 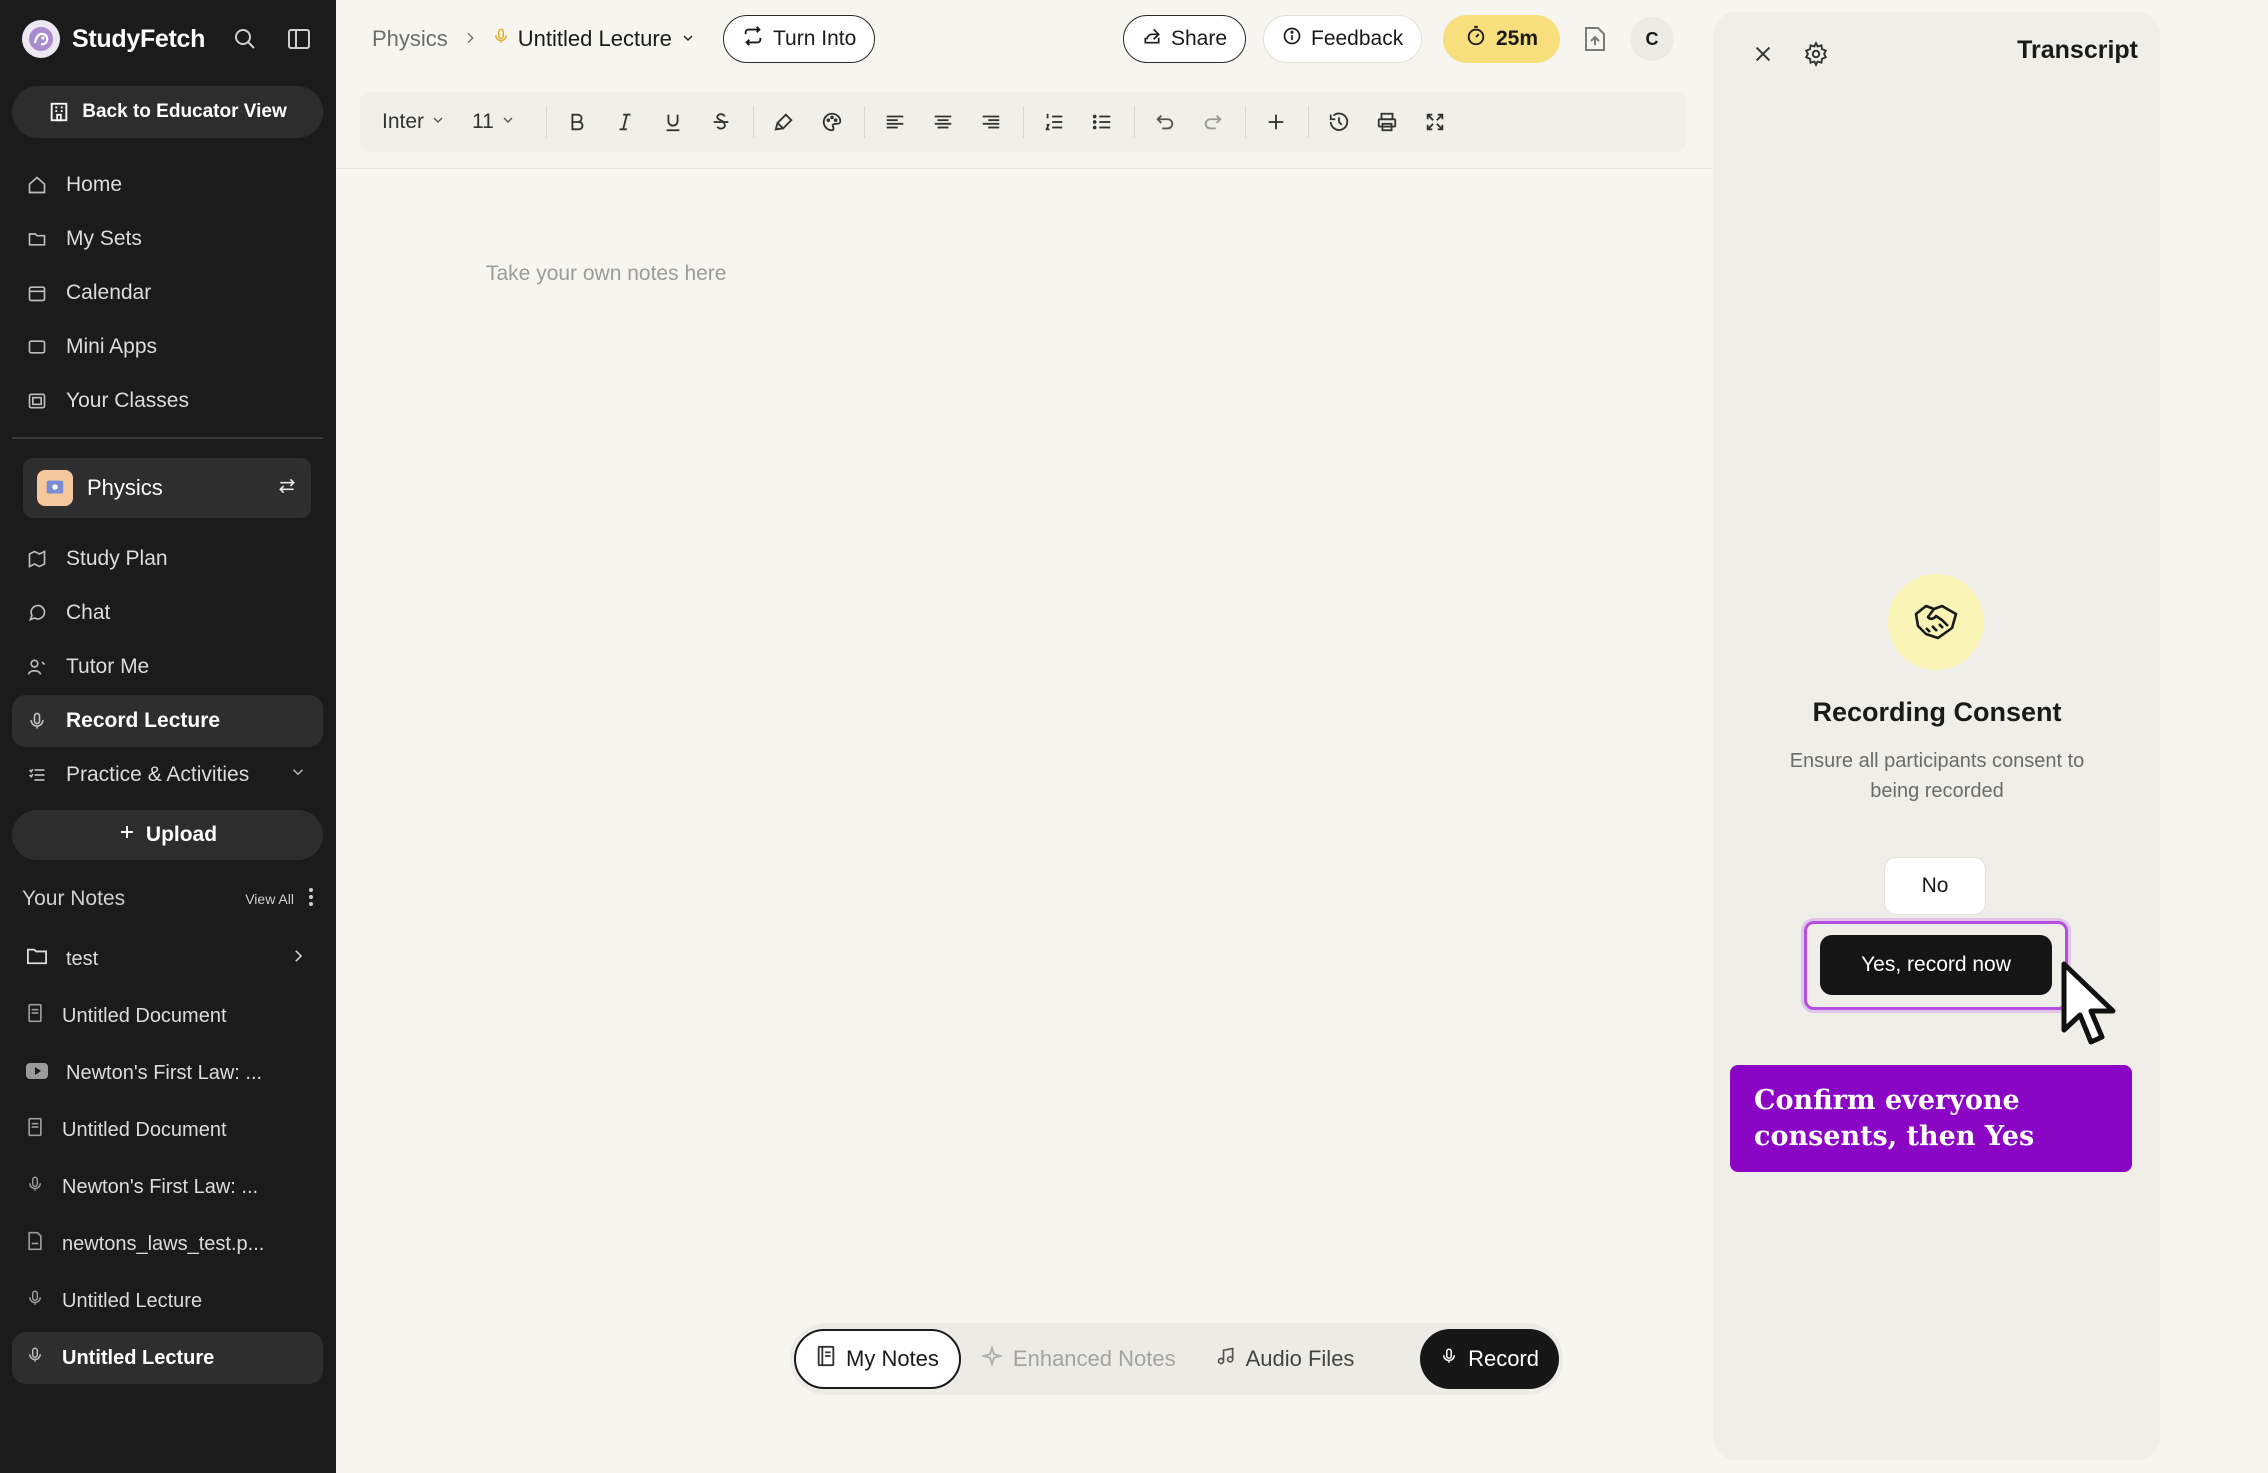 I want to click on sidebar-item-your-classes: Your Classes, so click(x=167, y=401).